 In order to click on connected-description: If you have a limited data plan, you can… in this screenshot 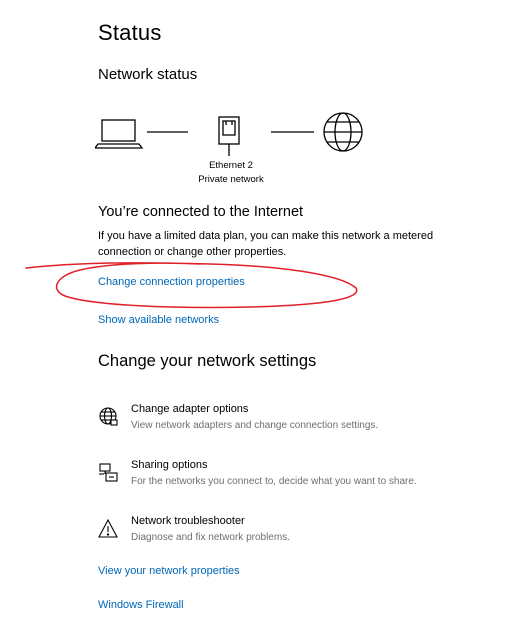, I will do `click(266, 244)`.